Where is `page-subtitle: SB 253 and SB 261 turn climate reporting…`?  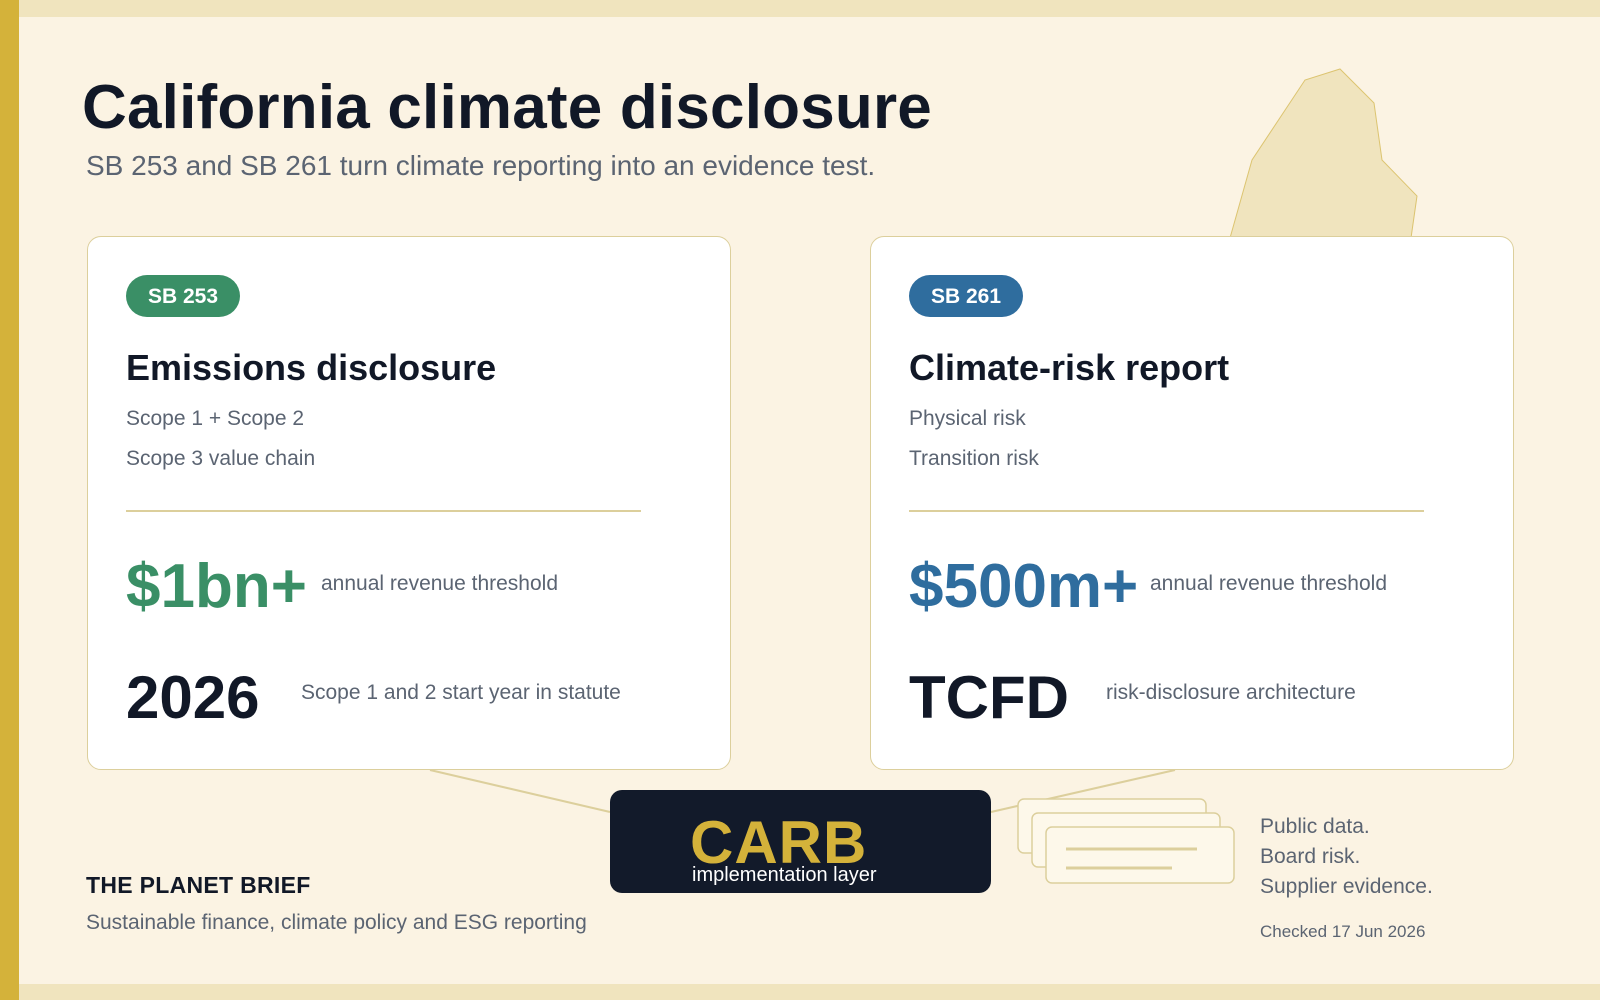 page-subtitle: SB 253 and SB 261 turn climate reporting… is located at coordinates (481, 165).